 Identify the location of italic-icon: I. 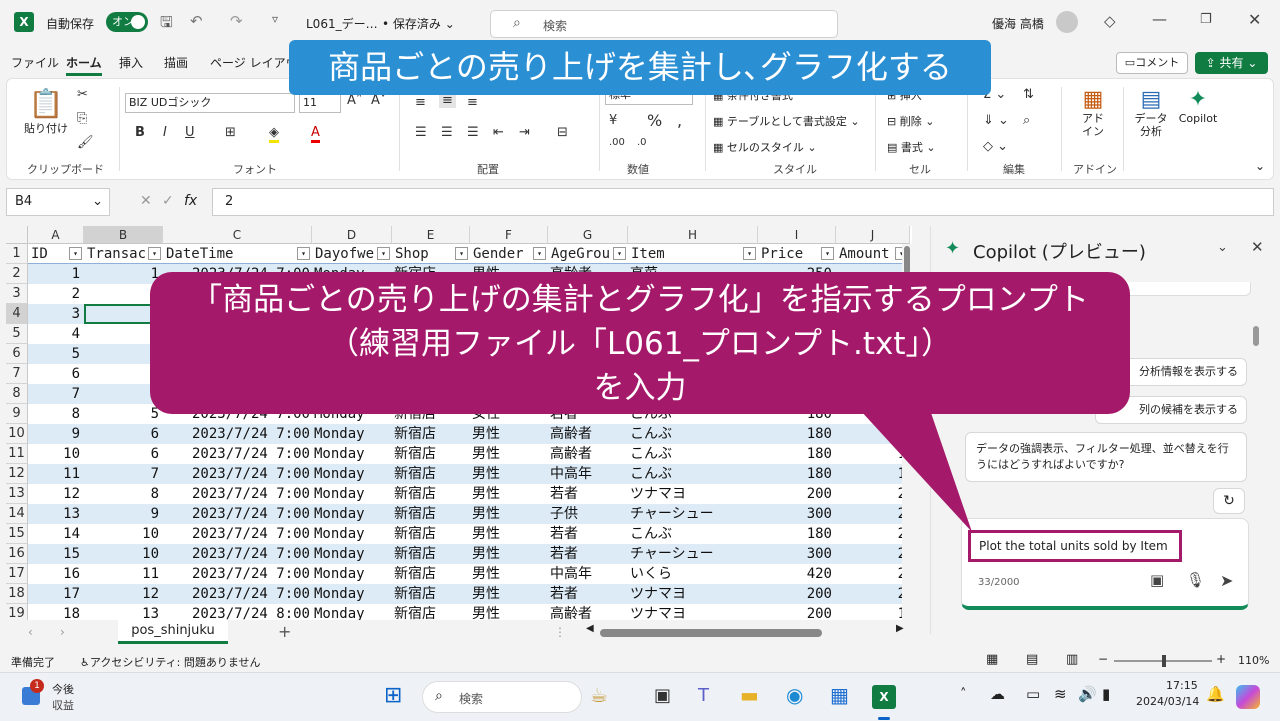
(165, 132).